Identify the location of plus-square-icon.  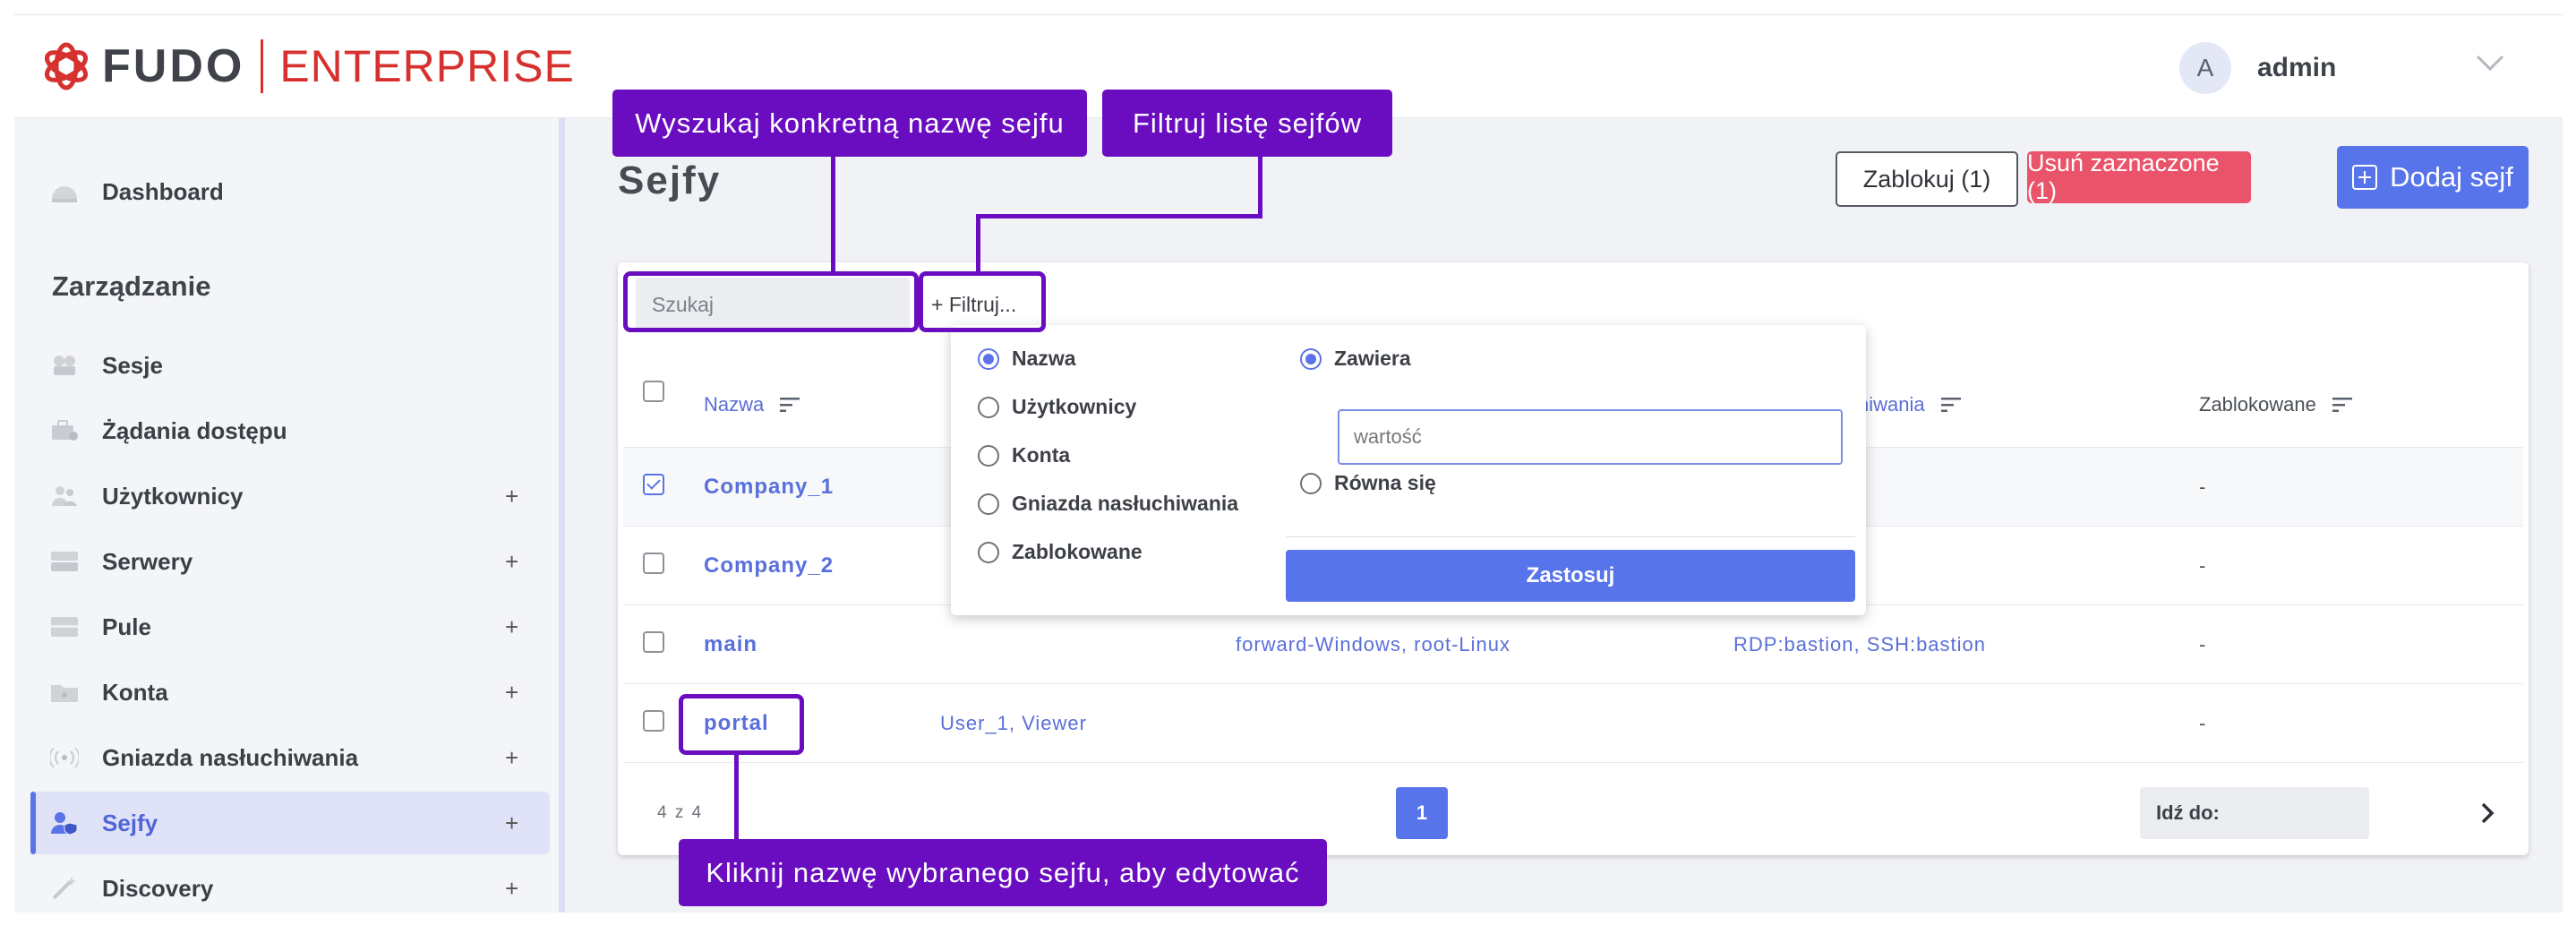
(2365, 177).